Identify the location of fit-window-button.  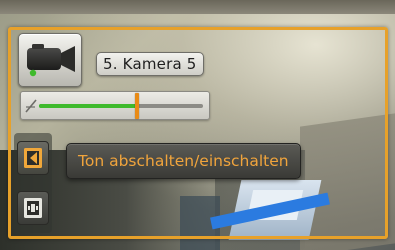
(33, 208).